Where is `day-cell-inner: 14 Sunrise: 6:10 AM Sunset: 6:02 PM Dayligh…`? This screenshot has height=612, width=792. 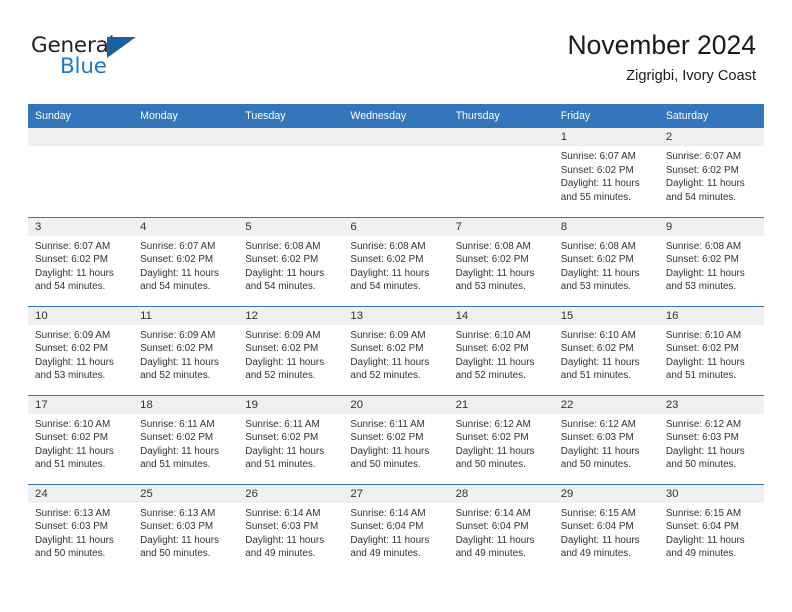
day-cell-inner: 14 Sunrise: 6:10 AM Sunset: 6:02 PM Dayligh… is located at coordinates (501, 350).